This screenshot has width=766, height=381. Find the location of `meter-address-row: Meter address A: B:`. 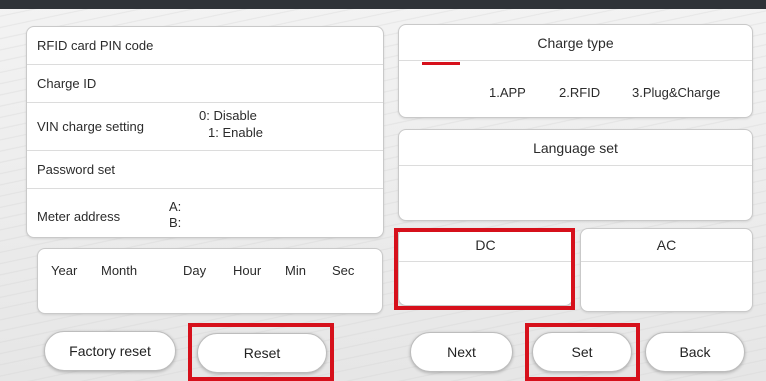

meter-address-row: Meter address A: B: is located at coordinates (205, 213).